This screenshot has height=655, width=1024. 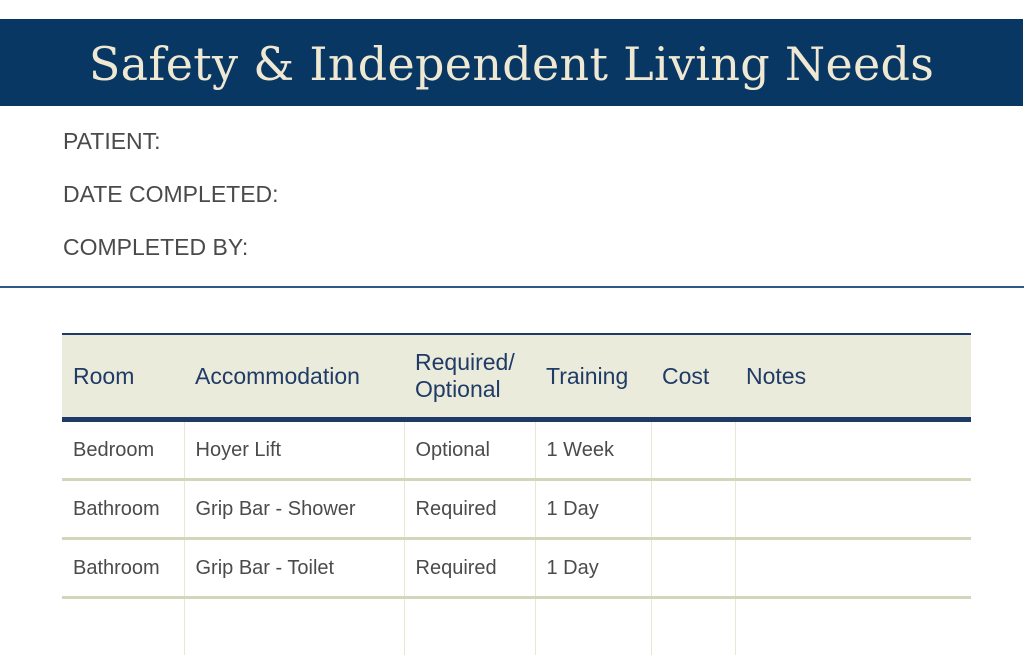 I want to click on cell-accommodation: Grip Bar - Toilet, so click(x=294, y=568).